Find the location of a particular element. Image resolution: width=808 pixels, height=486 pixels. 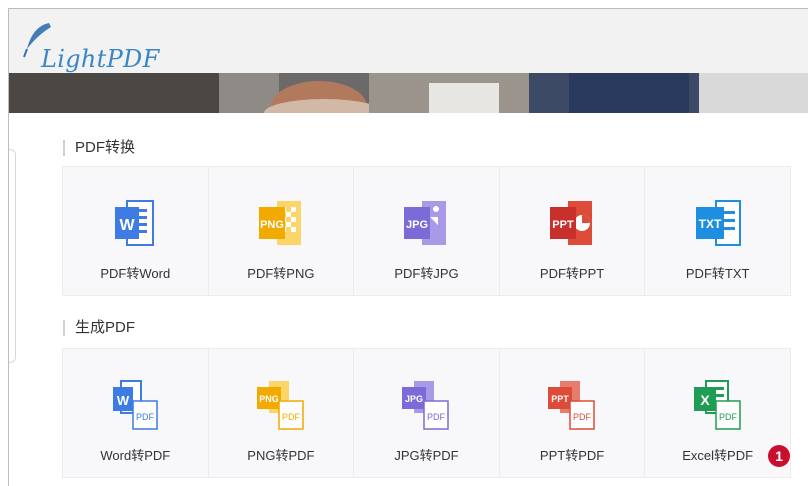

ppt-slide-icon: PPT is located at coordinates (571, 223).